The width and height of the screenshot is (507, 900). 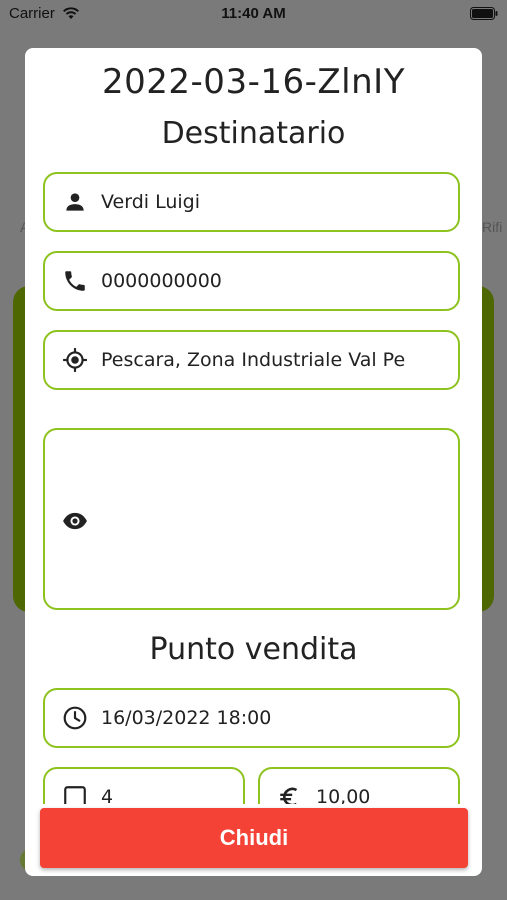 What do you see at coordinates (343, 795) in the screenshot?
I see `store-price-value: 10,00` at bounding box center [343, 795].